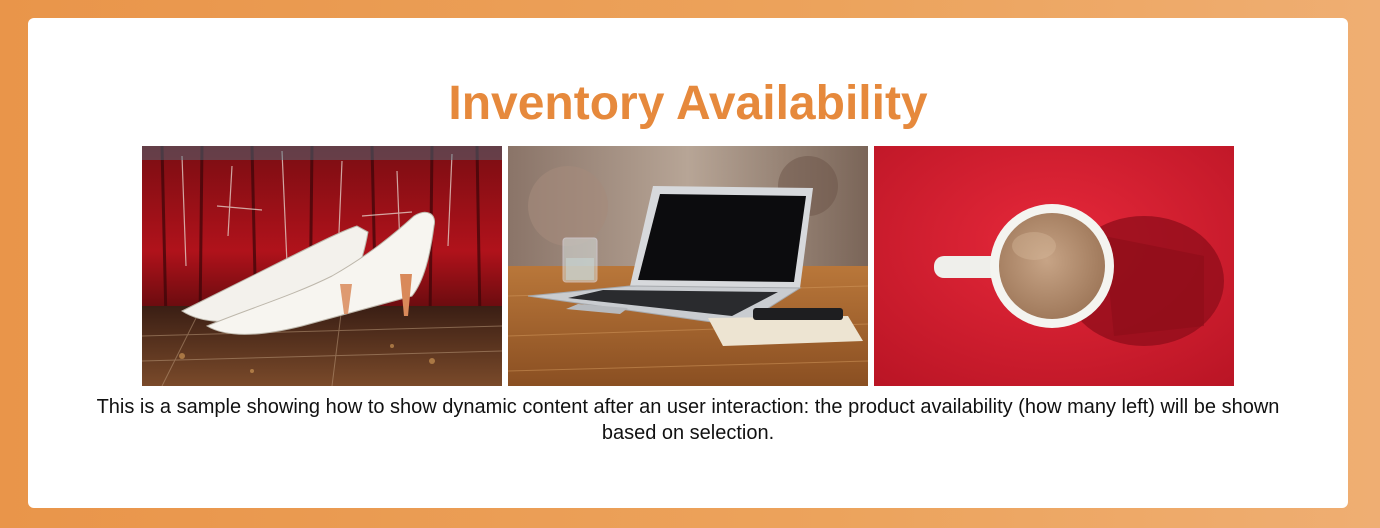 The height and width of the screenshot is (528, 1380). I want to click on laptop-image, so click(688, 266).